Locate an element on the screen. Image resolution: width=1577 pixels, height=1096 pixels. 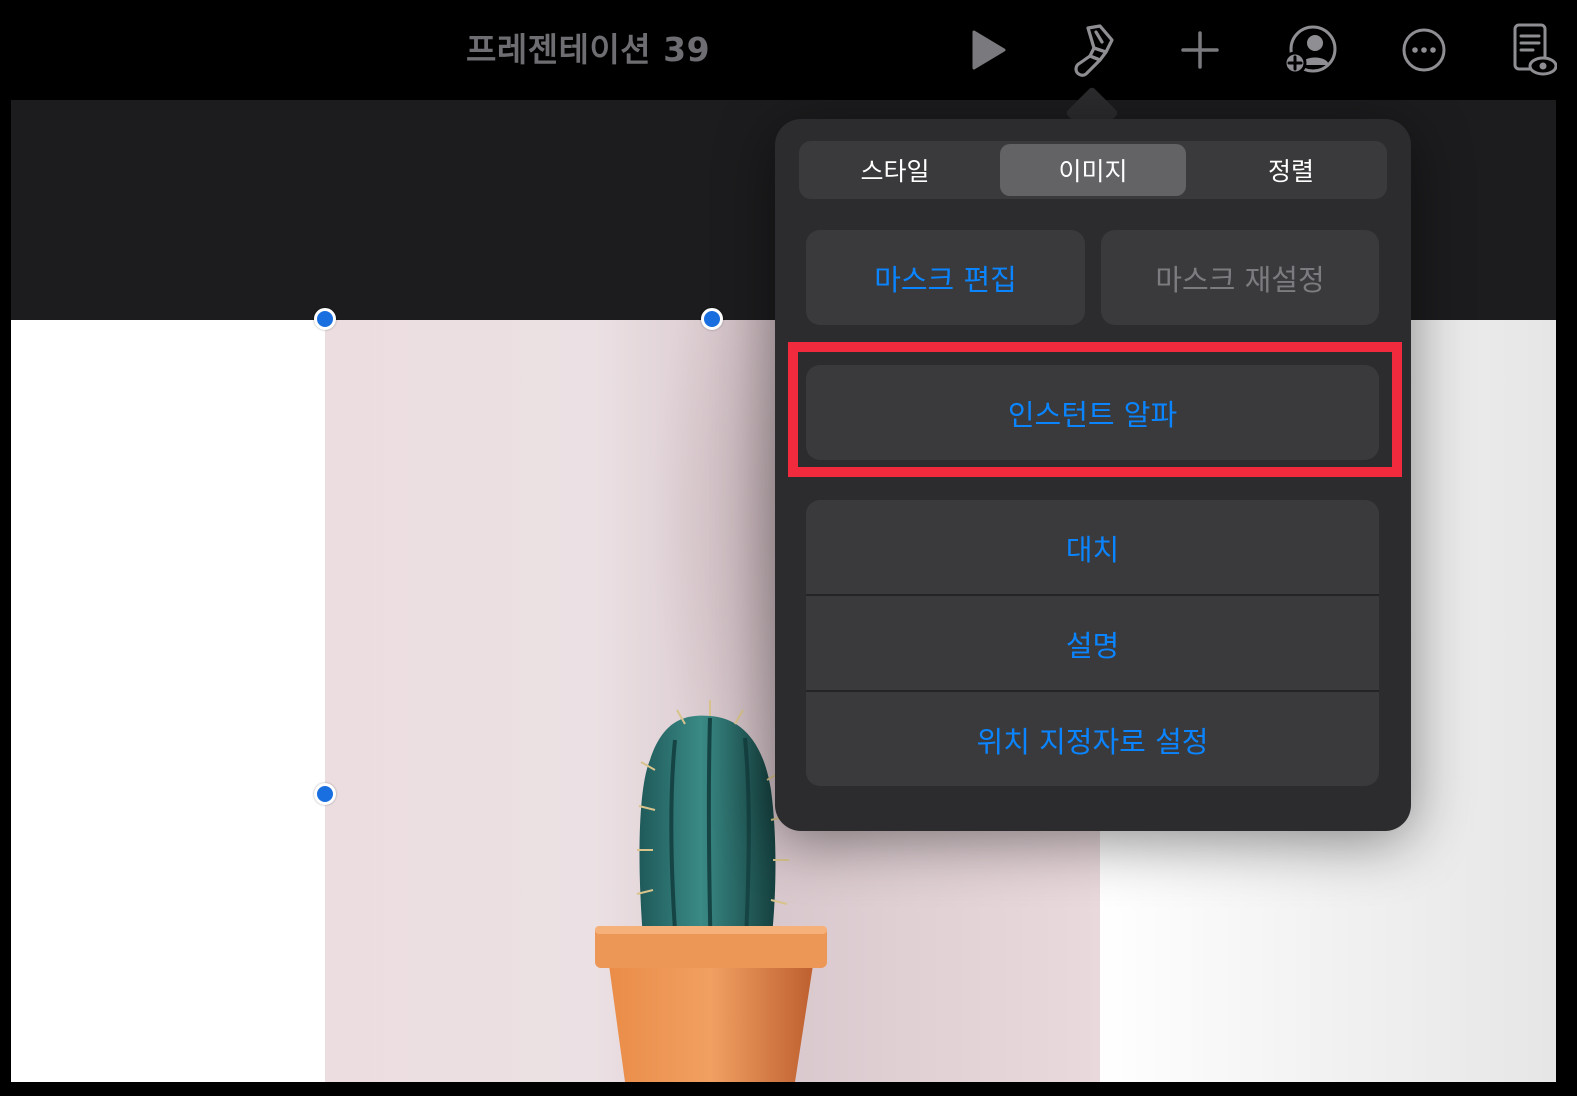
document-title: 프레젠테이션 39 is located at coordinates (588, 50).